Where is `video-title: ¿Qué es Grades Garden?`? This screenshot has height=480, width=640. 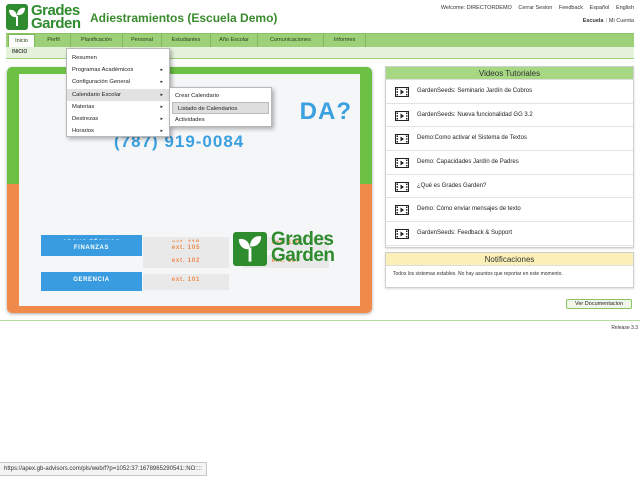 video-title: ¿Qué es Grades Garden? is located at coordinates (452, 185).